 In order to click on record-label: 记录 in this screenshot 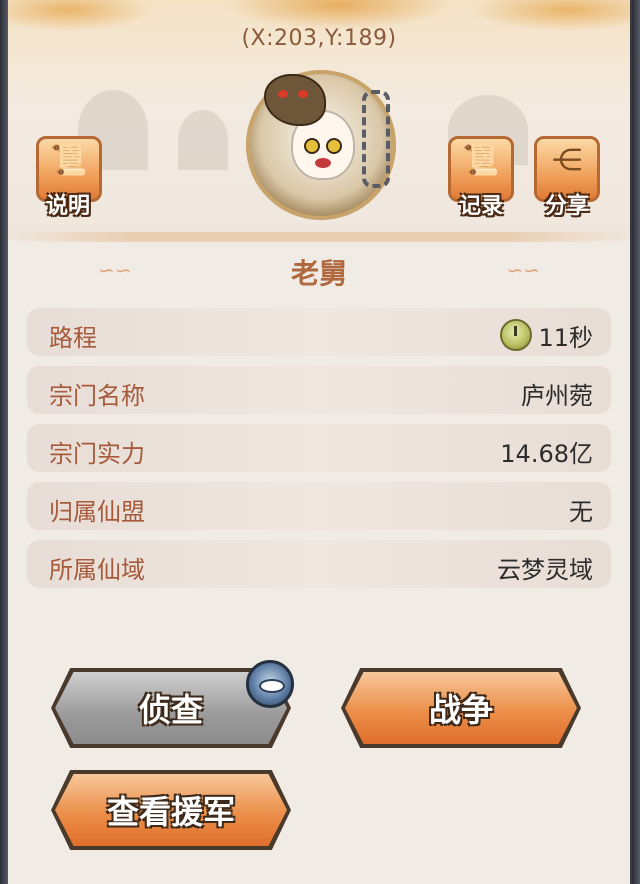, I will do `click(480, 206)`.